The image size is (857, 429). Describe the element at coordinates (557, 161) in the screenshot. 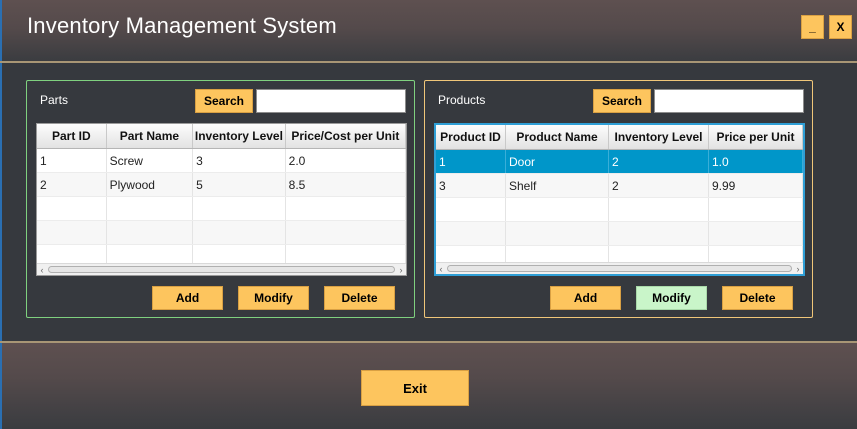

I see `table-cell: Door` at that location.